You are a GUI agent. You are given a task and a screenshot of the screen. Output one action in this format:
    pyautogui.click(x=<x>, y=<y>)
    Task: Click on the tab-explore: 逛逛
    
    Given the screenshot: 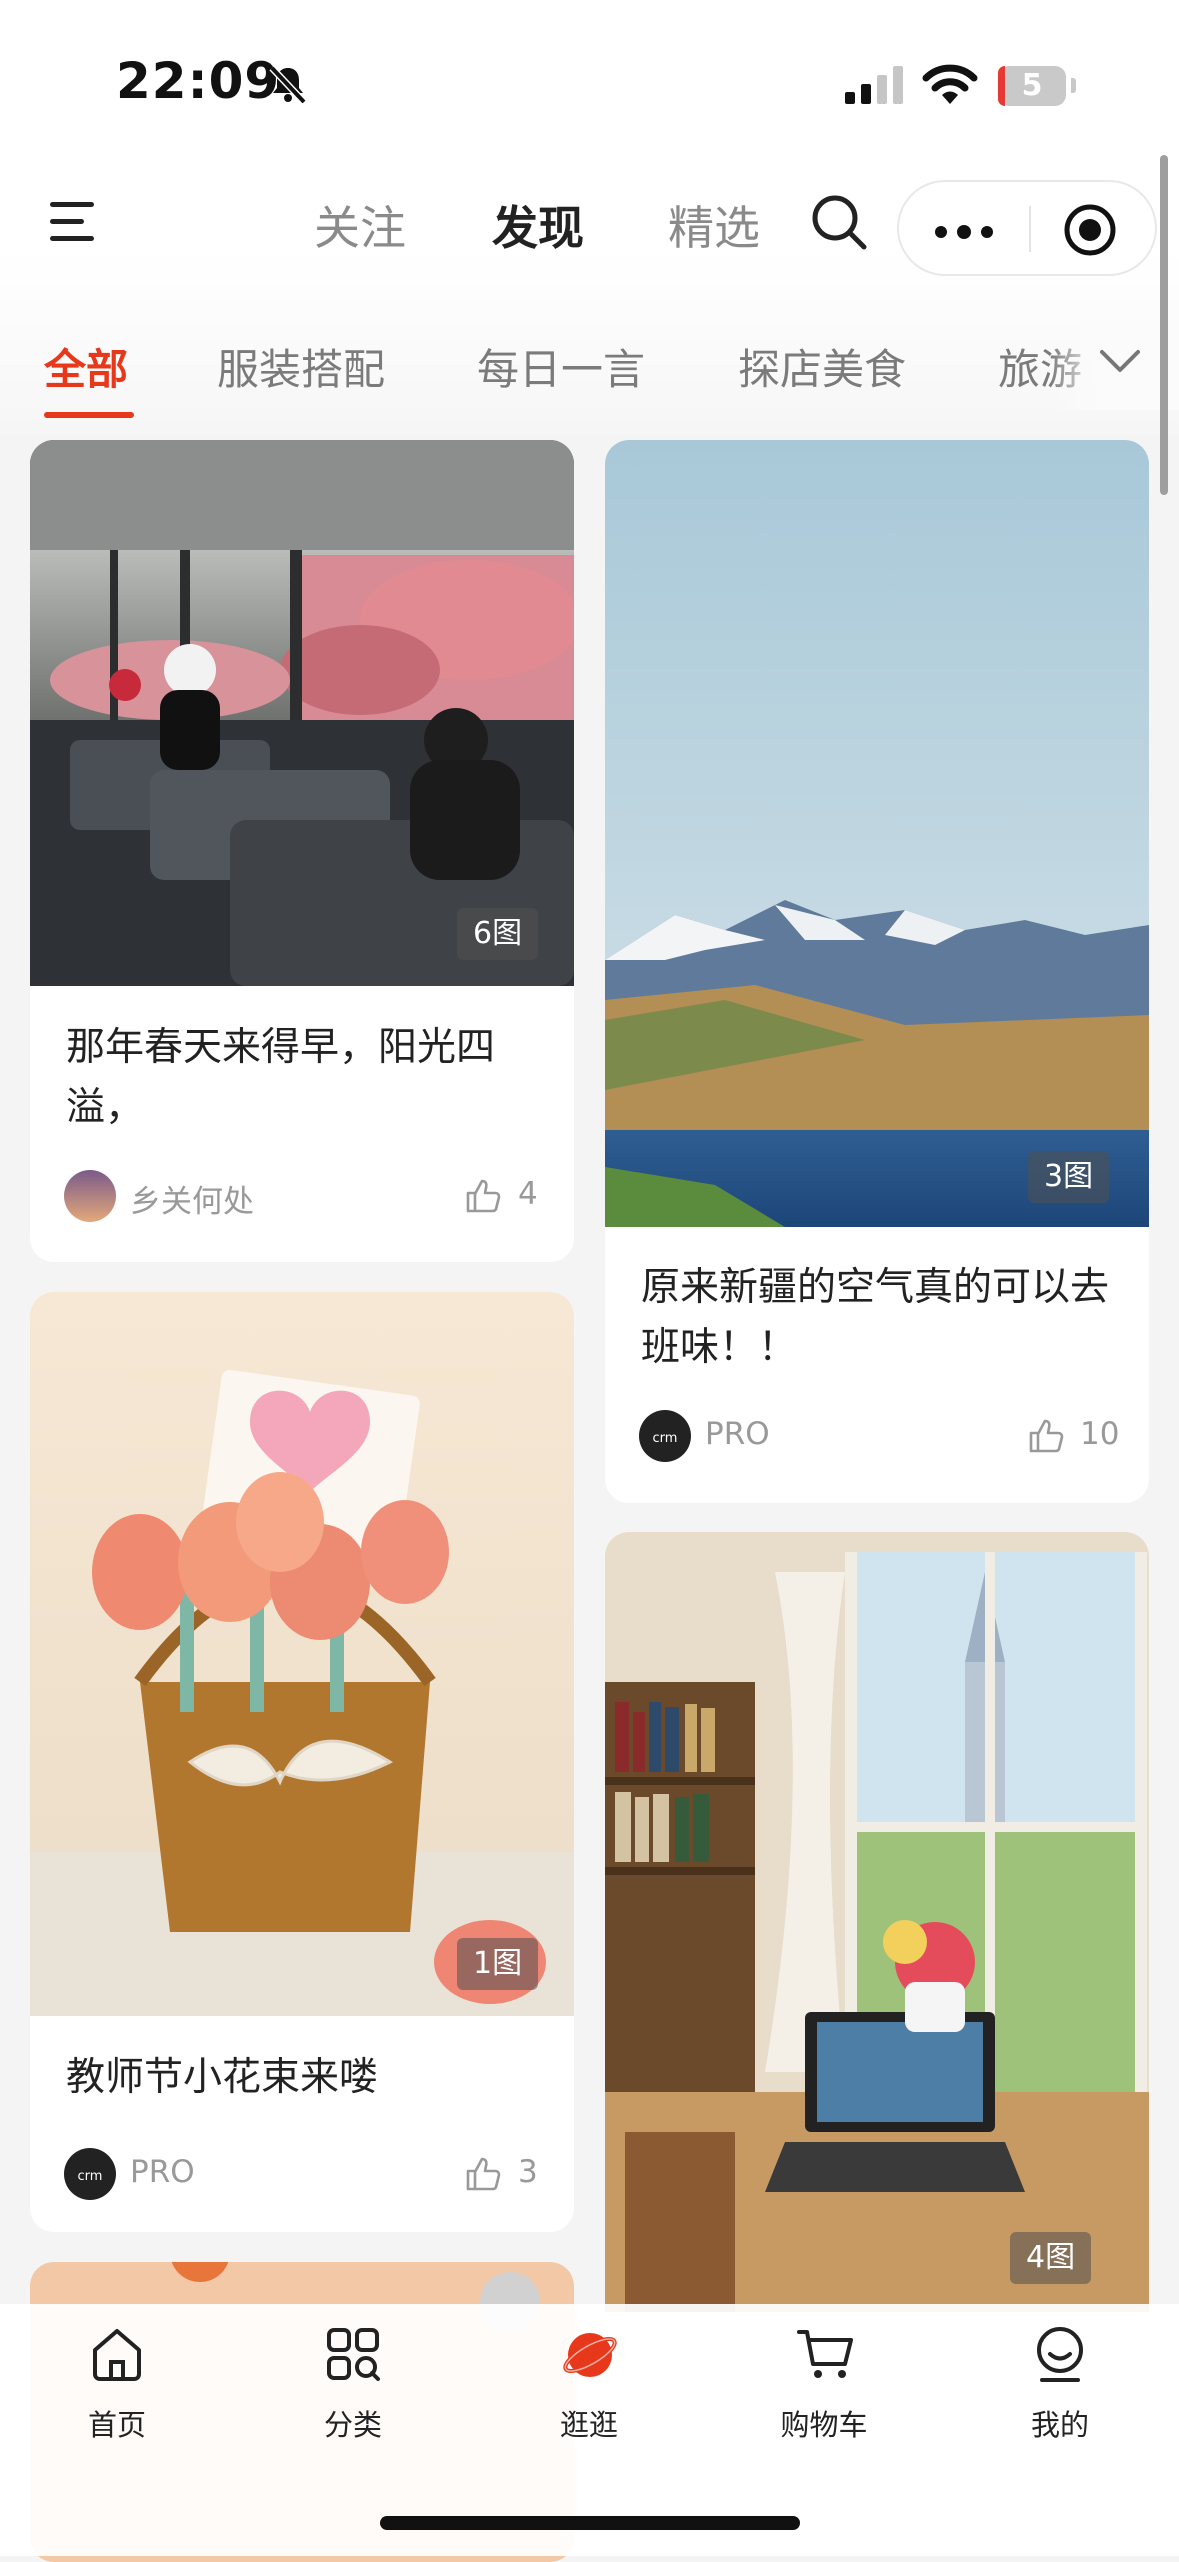 What is the action you would take?
    pyautogui.click(x=589, y=2386)
    